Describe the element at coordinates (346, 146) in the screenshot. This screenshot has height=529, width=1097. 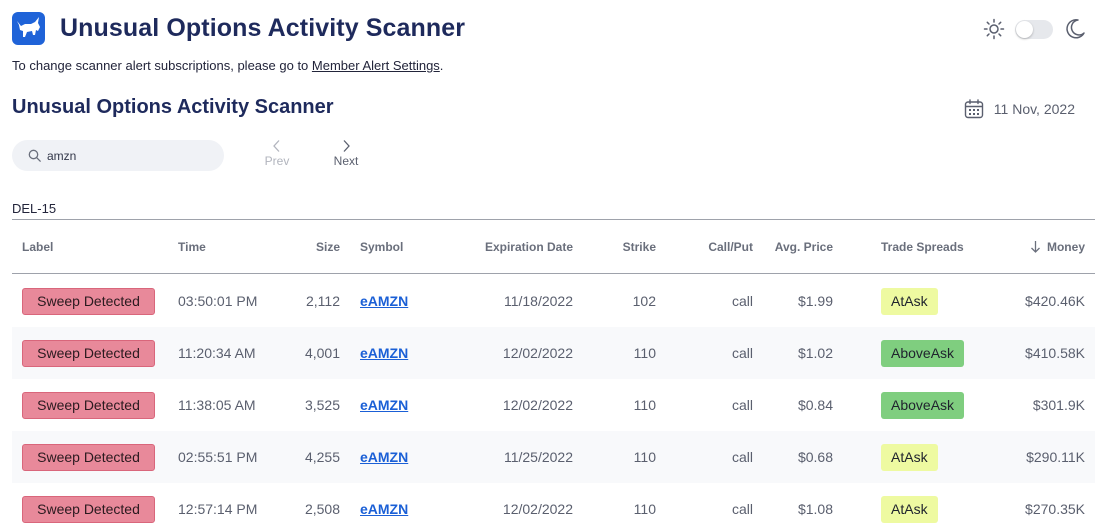
I see `chevron-right-icon` at that location.